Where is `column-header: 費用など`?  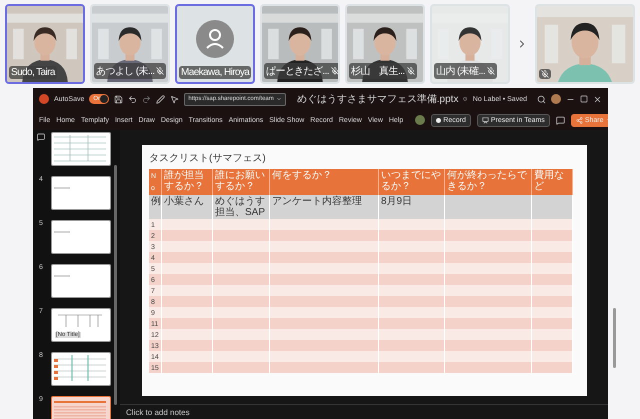 column-header: 費用など is located at coordinates (552, 182).